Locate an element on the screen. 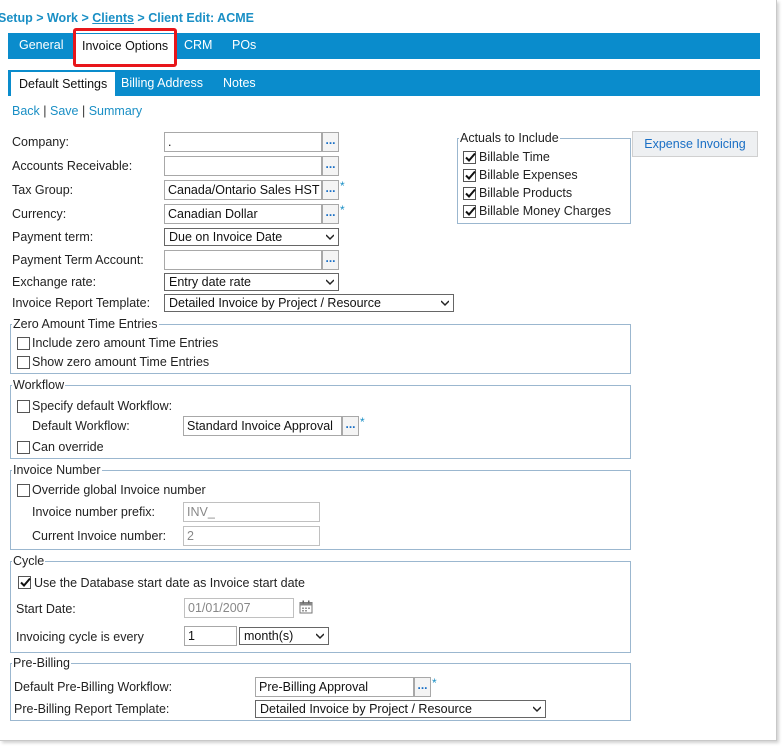  default-workflow-input: Standard Invoice Approval is located at coordinates (262, 426).